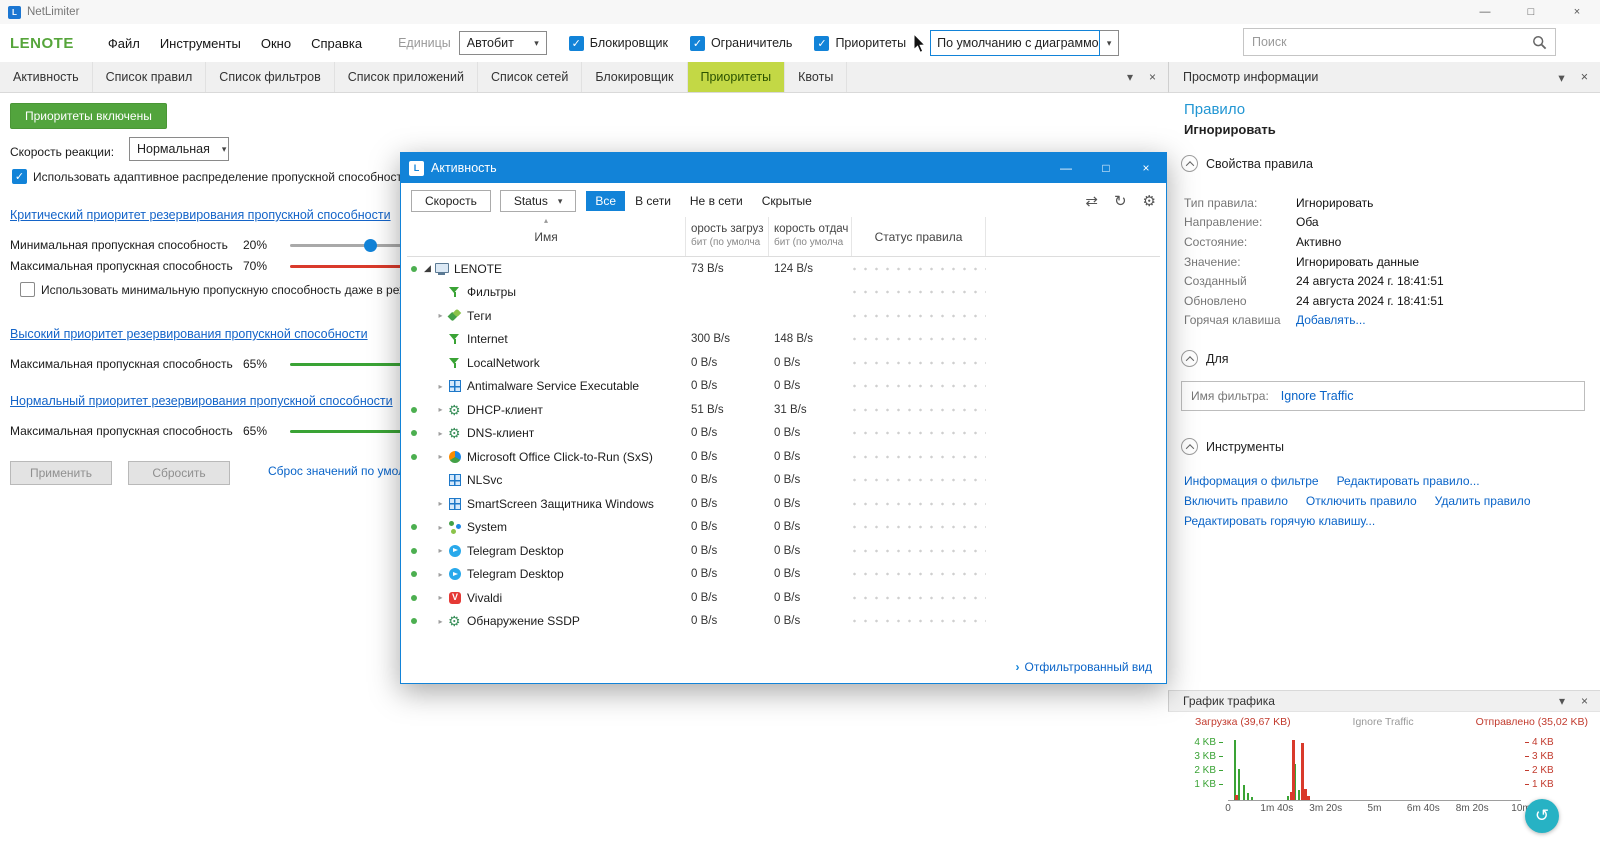 This screenshot has width=1600, height=860. I want to click on menu-toggle-2: ✓ Приоритеты, so click(860, 43).